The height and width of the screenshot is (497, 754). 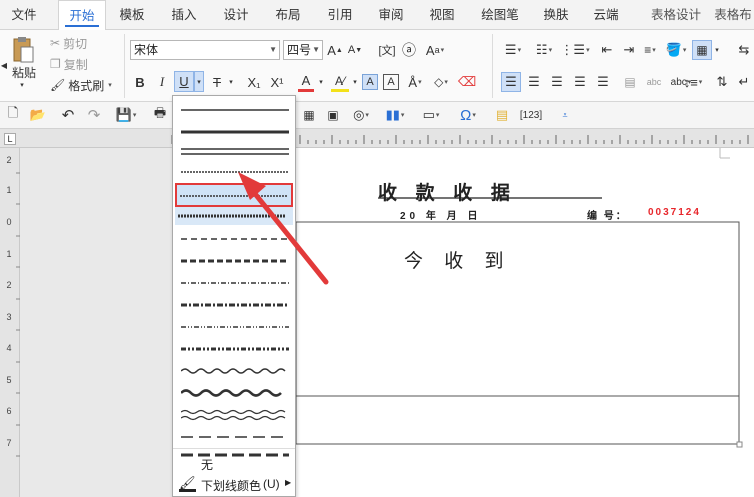 What do you see at coordinates (531, 115) in the screenshot?
I see `number-insert-icon: [123]` at bounding box center [531, 115].